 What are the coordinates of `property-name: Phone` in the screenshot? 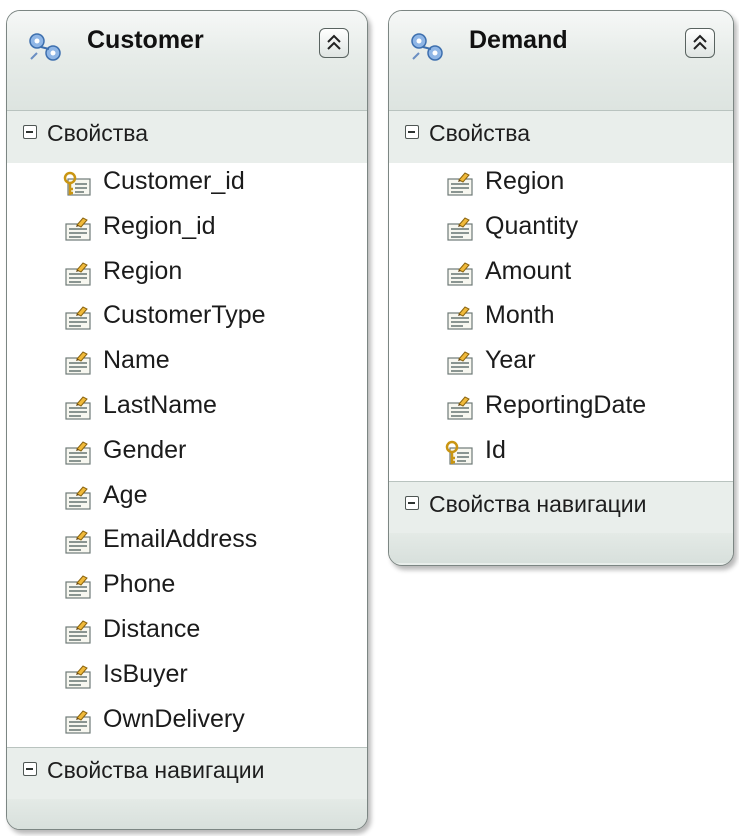 It's located at (139, 584).